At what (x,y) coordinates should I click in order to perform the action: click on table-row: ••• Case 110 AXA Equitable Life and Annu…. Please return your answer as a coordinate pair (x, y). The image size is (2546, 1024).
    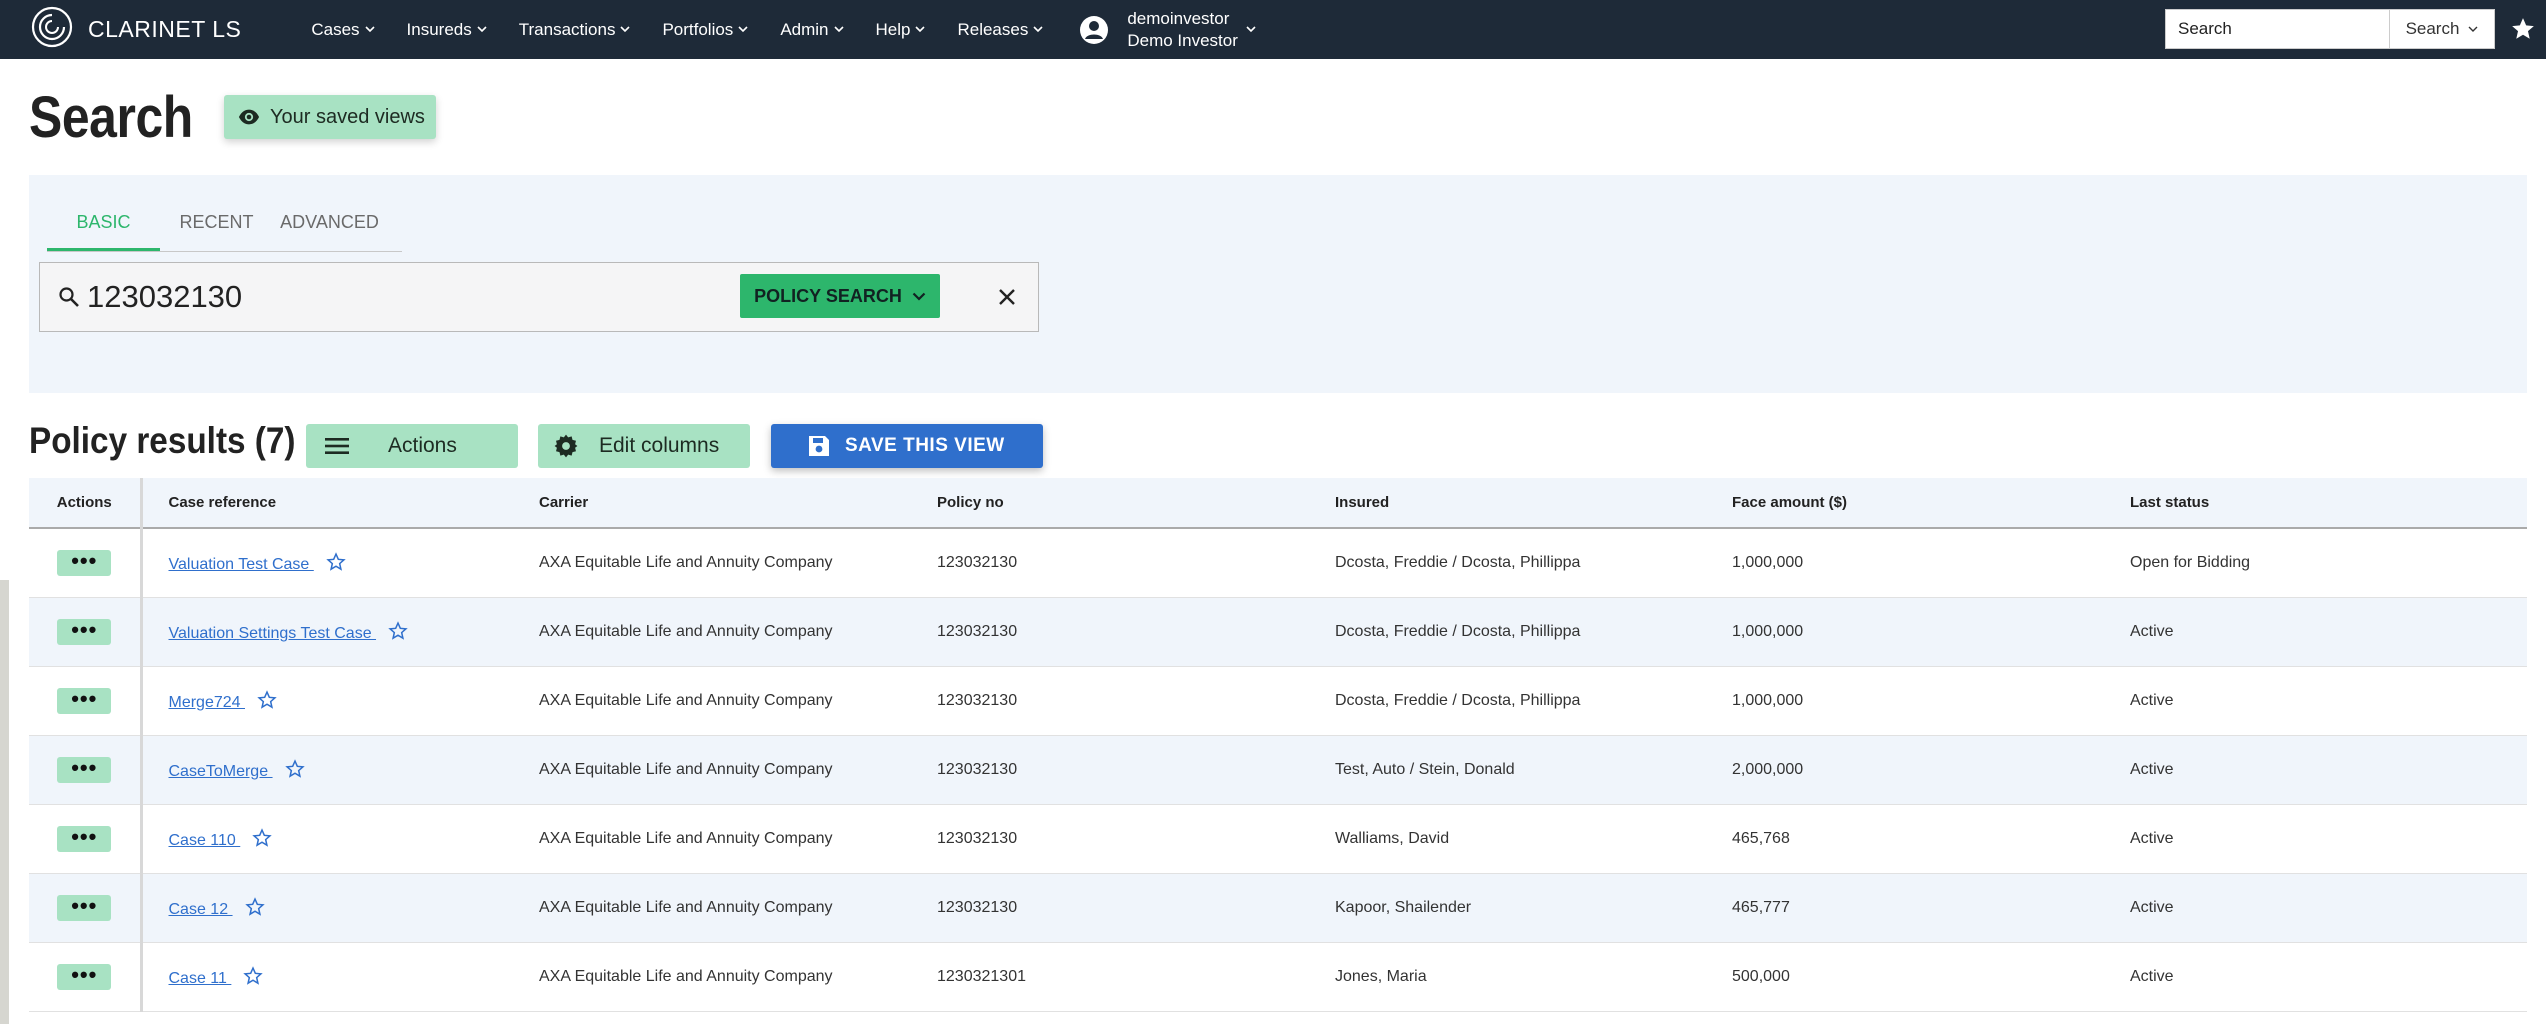
    Looking at the image, I should click on (1278, 839).